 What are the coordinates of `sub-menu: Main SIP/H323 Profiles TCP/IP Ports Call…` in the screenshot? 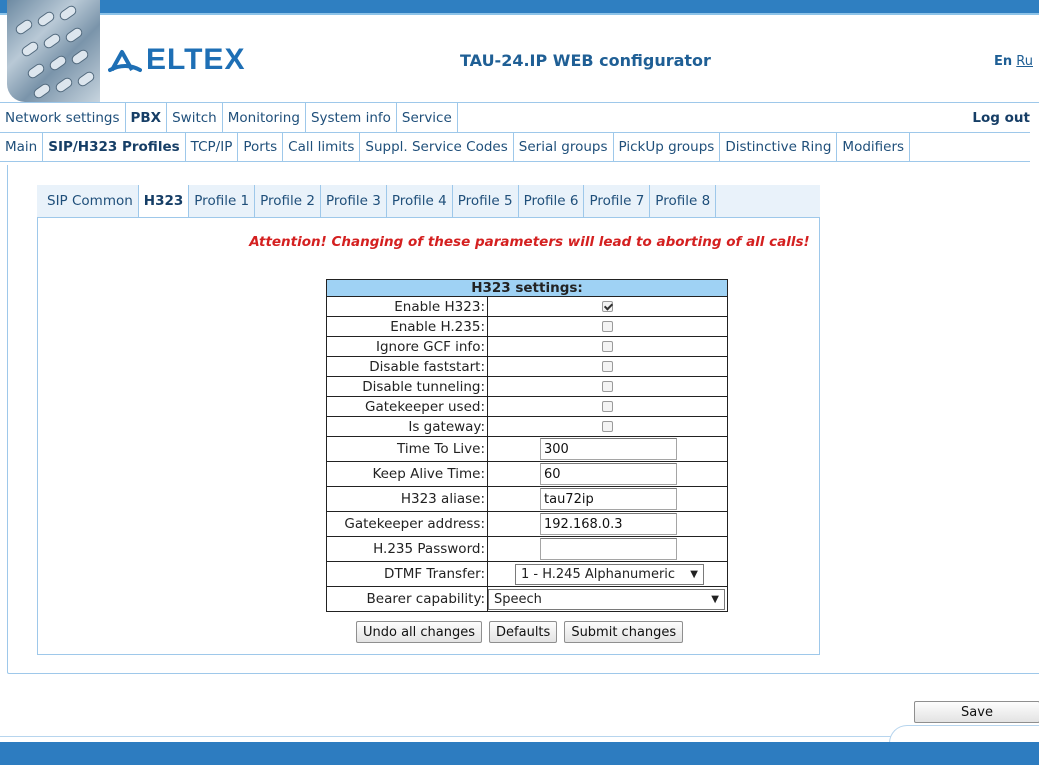 It's located at (515, 147).